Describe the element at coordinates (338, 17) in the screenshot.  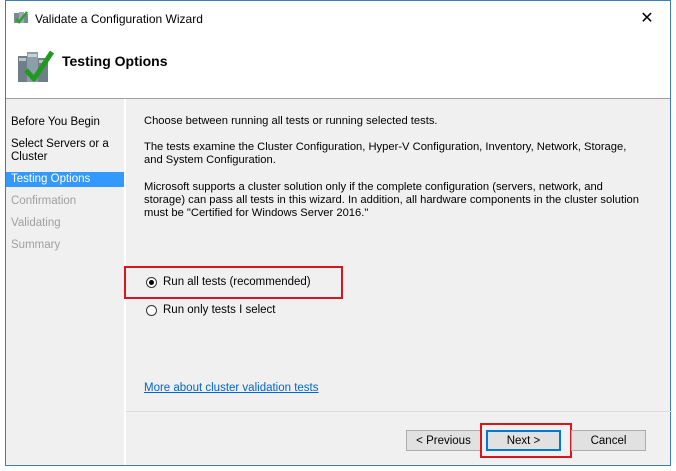
I see `title-bar: Validate a Configuration Wizard ✕` at that location.